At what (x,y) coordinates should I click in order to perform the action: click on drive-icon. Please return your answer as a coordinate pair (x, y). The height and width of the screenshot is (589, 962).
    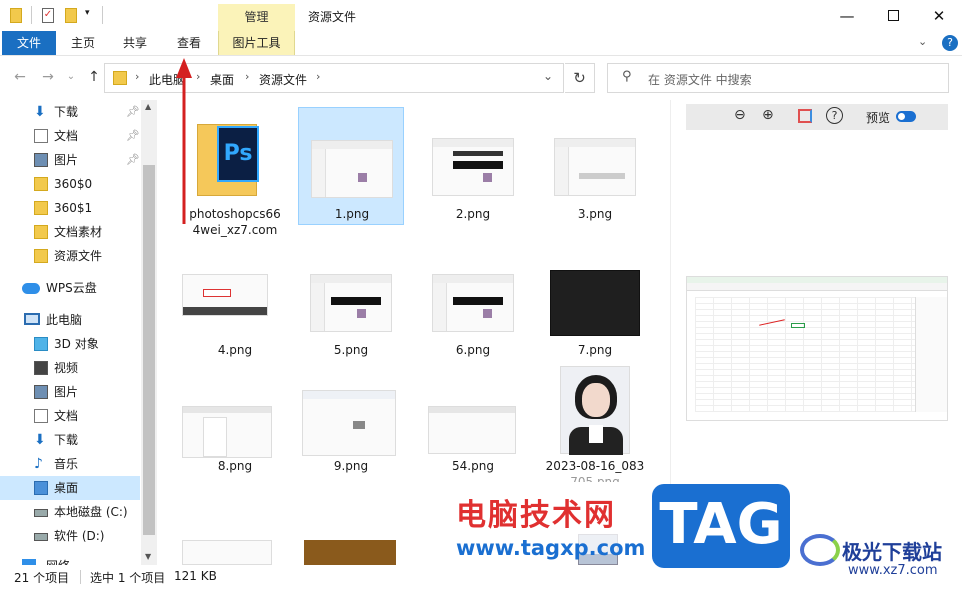
    Looking at the image, I should click on (41, 513).